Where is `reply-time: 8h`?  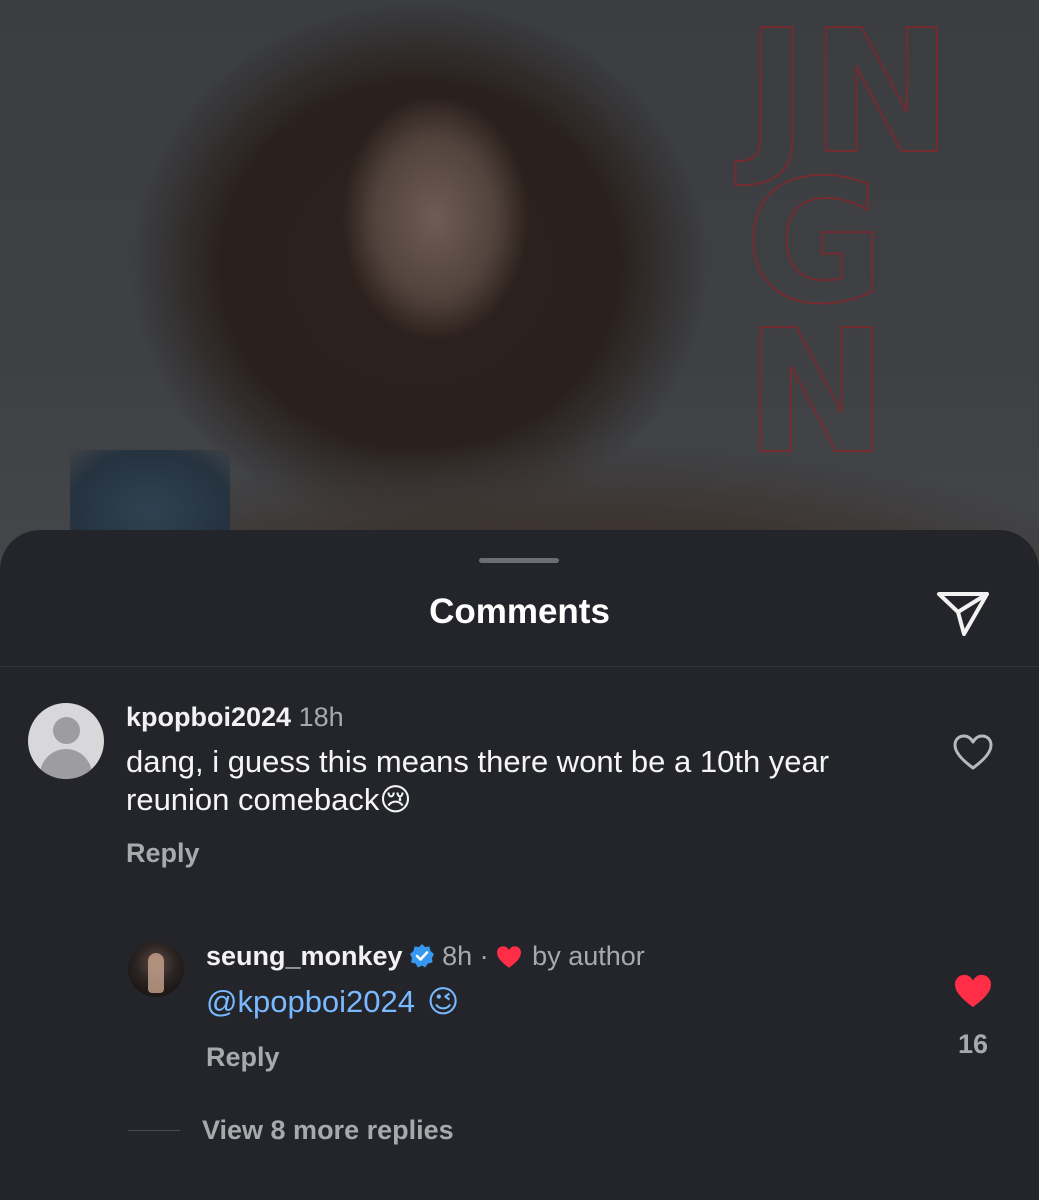 reply-time: 8h is located at coordinates (457, 956).